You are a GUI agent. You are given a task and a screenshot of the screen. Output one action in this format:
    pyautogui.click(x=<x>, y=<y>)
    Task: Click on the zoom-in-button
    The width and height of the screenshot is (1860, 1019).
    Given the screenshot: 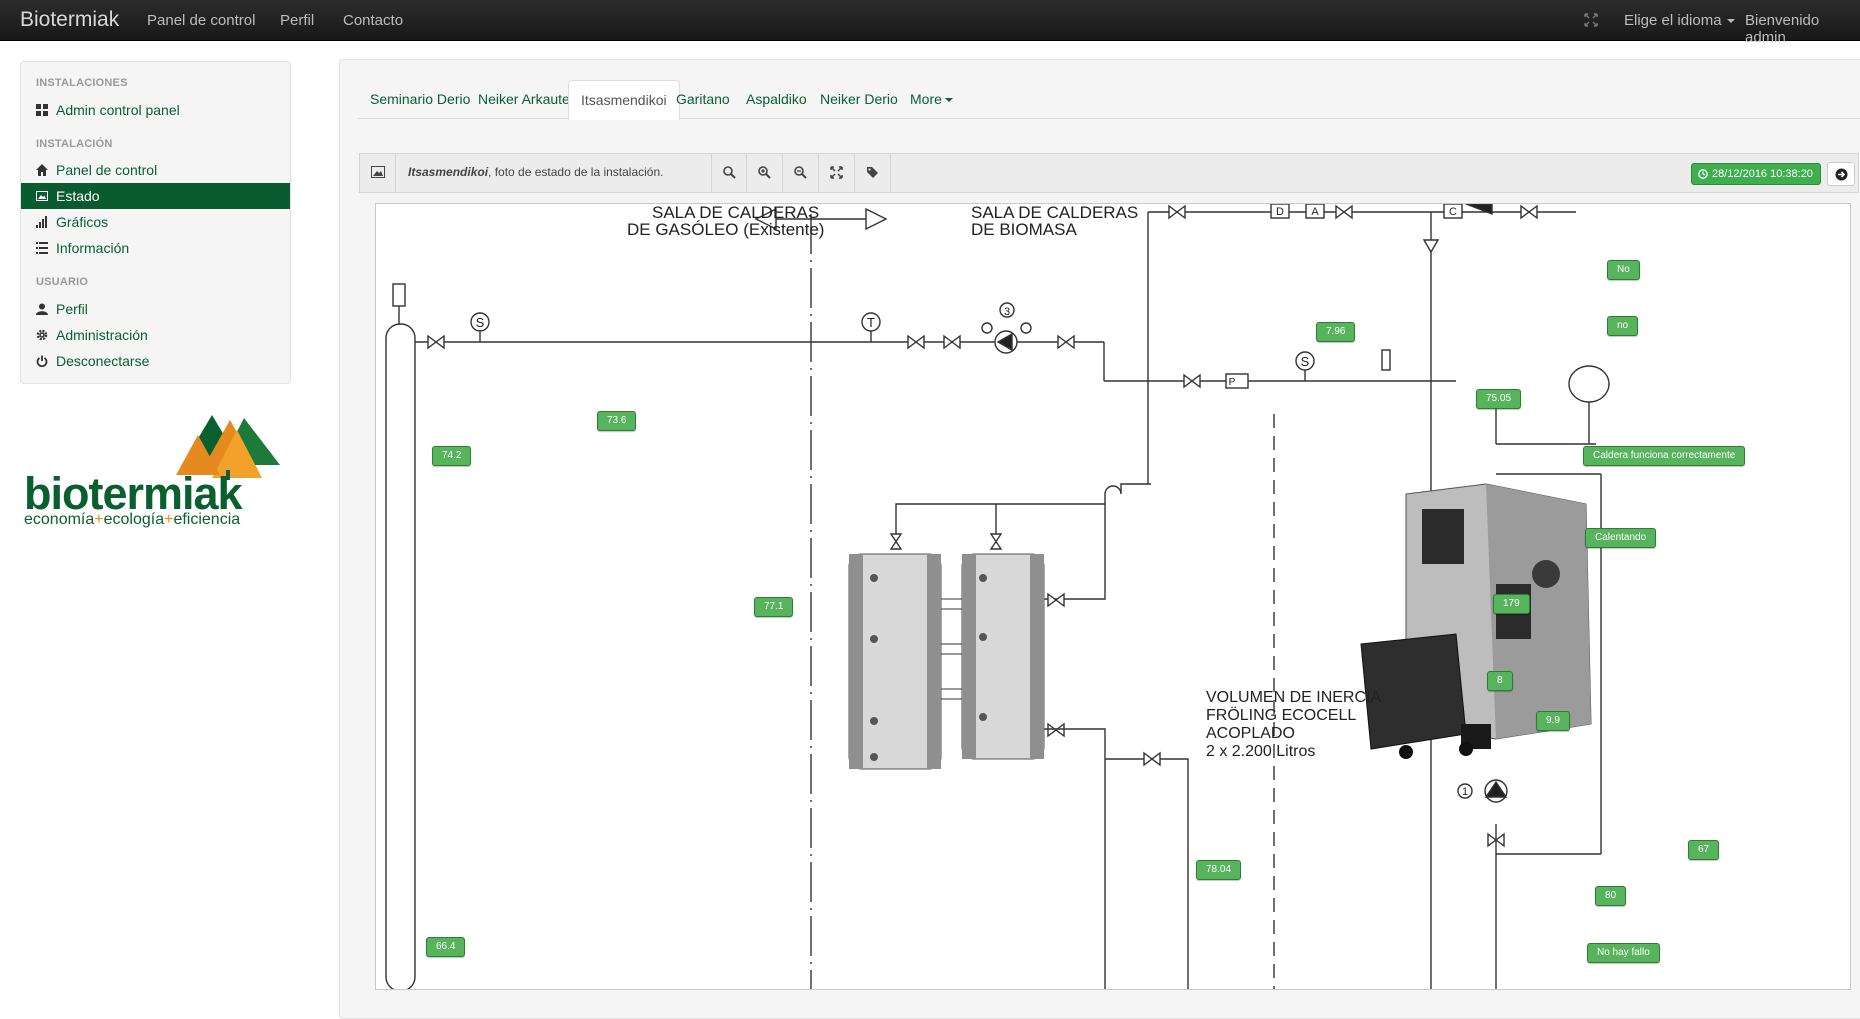 What is the action you would take?
    pyautogui.click(x=765, y=173)
    